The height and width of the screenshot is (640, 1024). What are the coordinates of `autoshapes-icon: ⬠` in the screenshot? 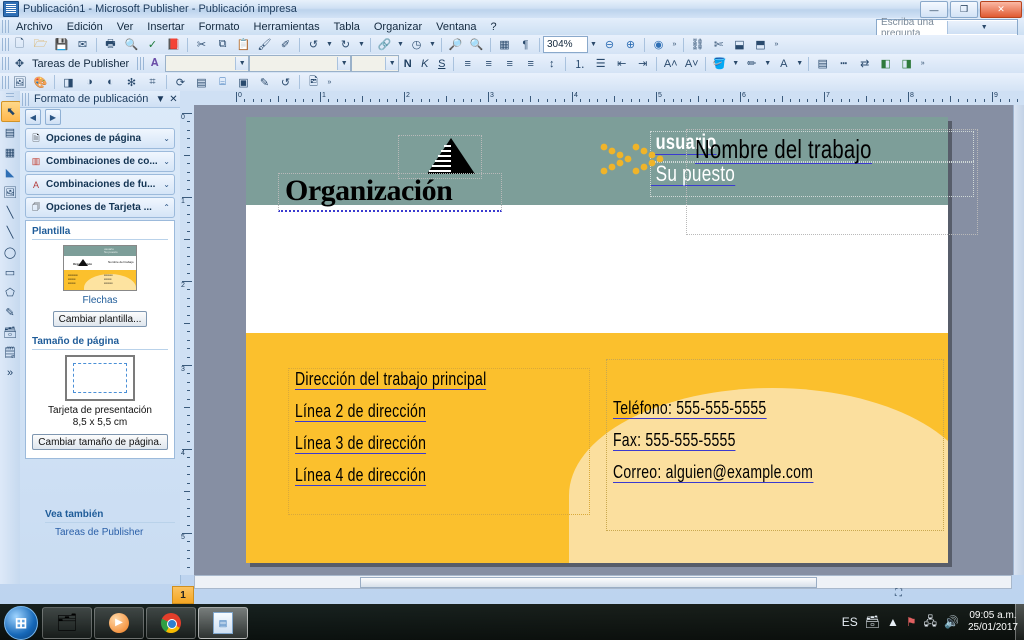 It's located at (10, 292).